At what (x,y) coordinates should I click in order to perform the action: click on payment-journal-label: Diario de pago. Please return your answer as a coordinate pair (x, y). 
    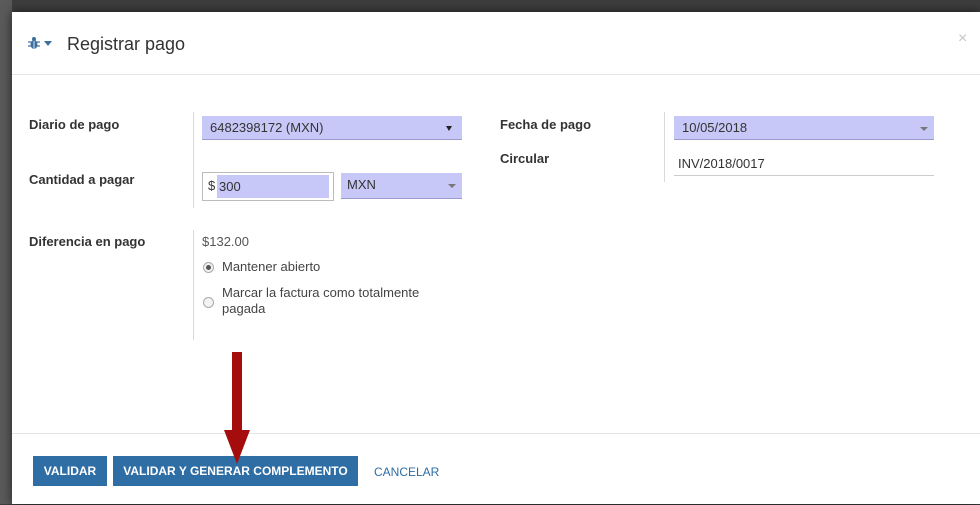
    Looking at the image, I should click on (74, 124).